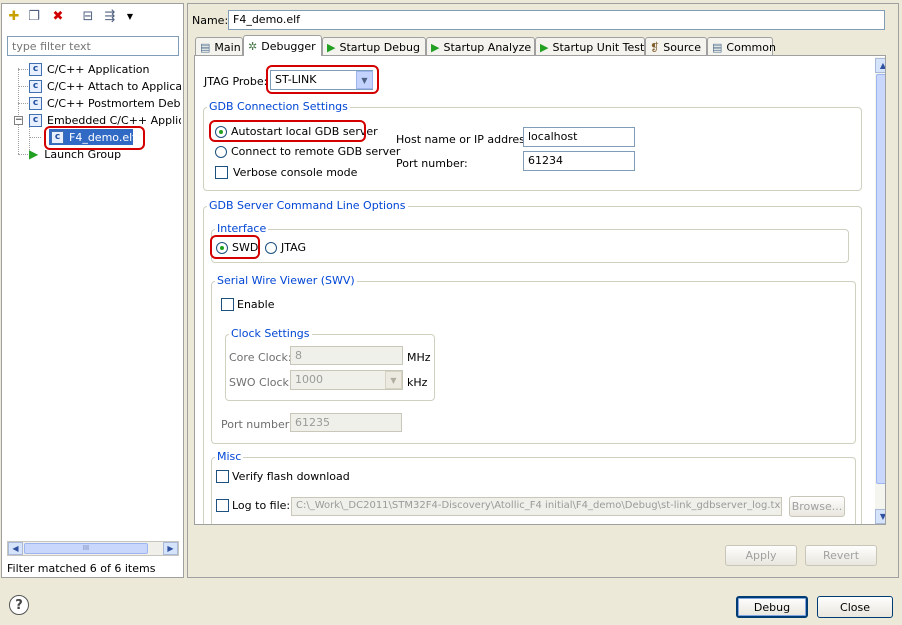 The image size is (902, 625). Describe the element at coordinates (579, 161) in the screenshot. I see `port-input: 61234` at that location.